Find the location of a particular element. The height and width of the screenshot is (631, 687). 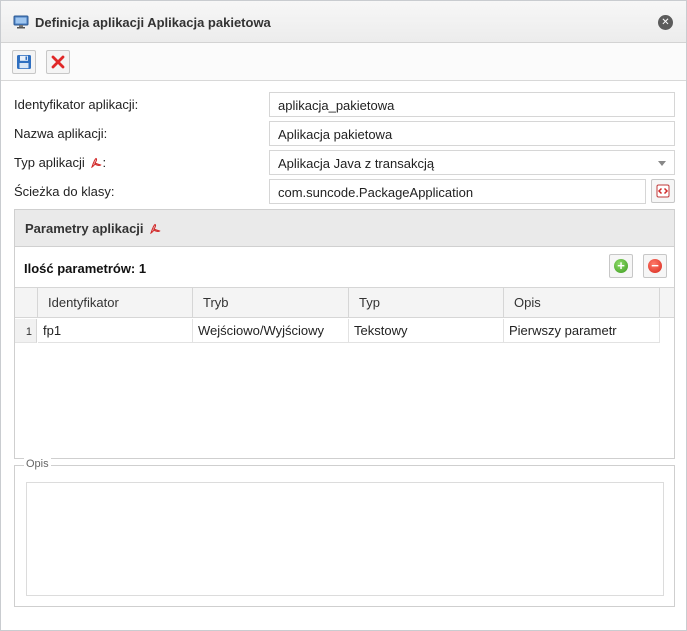

app-id-input: aplikacja_pakietowa is located at coordinates (472, 104).